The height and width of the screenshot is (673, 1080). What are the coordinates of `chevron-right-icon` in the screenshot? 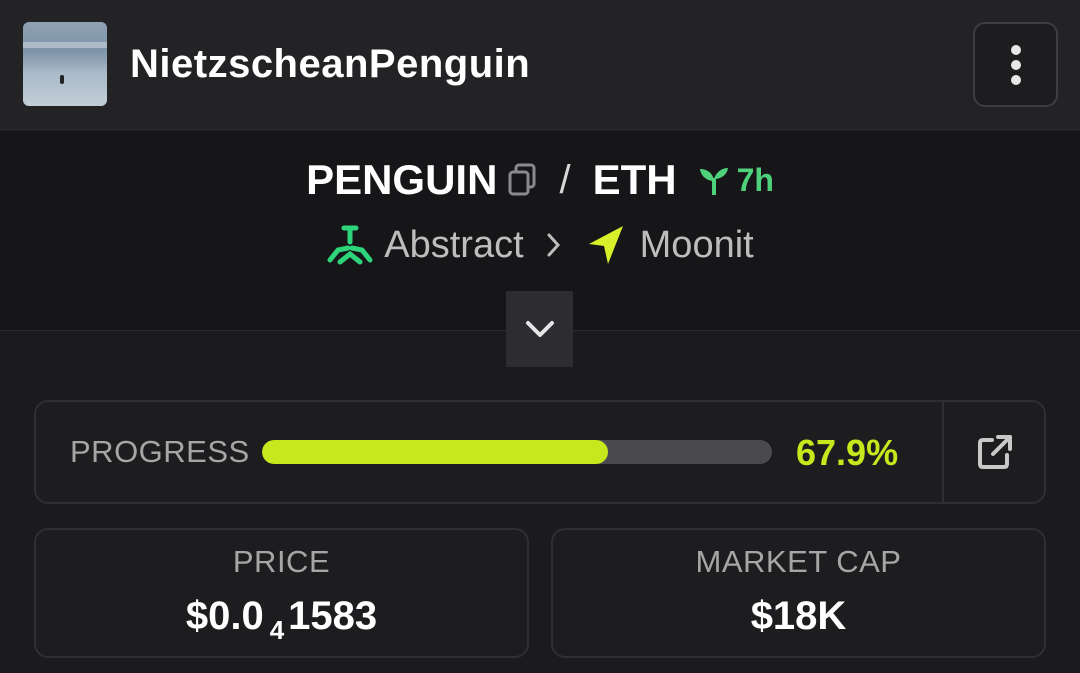 It's located at (553, 245).